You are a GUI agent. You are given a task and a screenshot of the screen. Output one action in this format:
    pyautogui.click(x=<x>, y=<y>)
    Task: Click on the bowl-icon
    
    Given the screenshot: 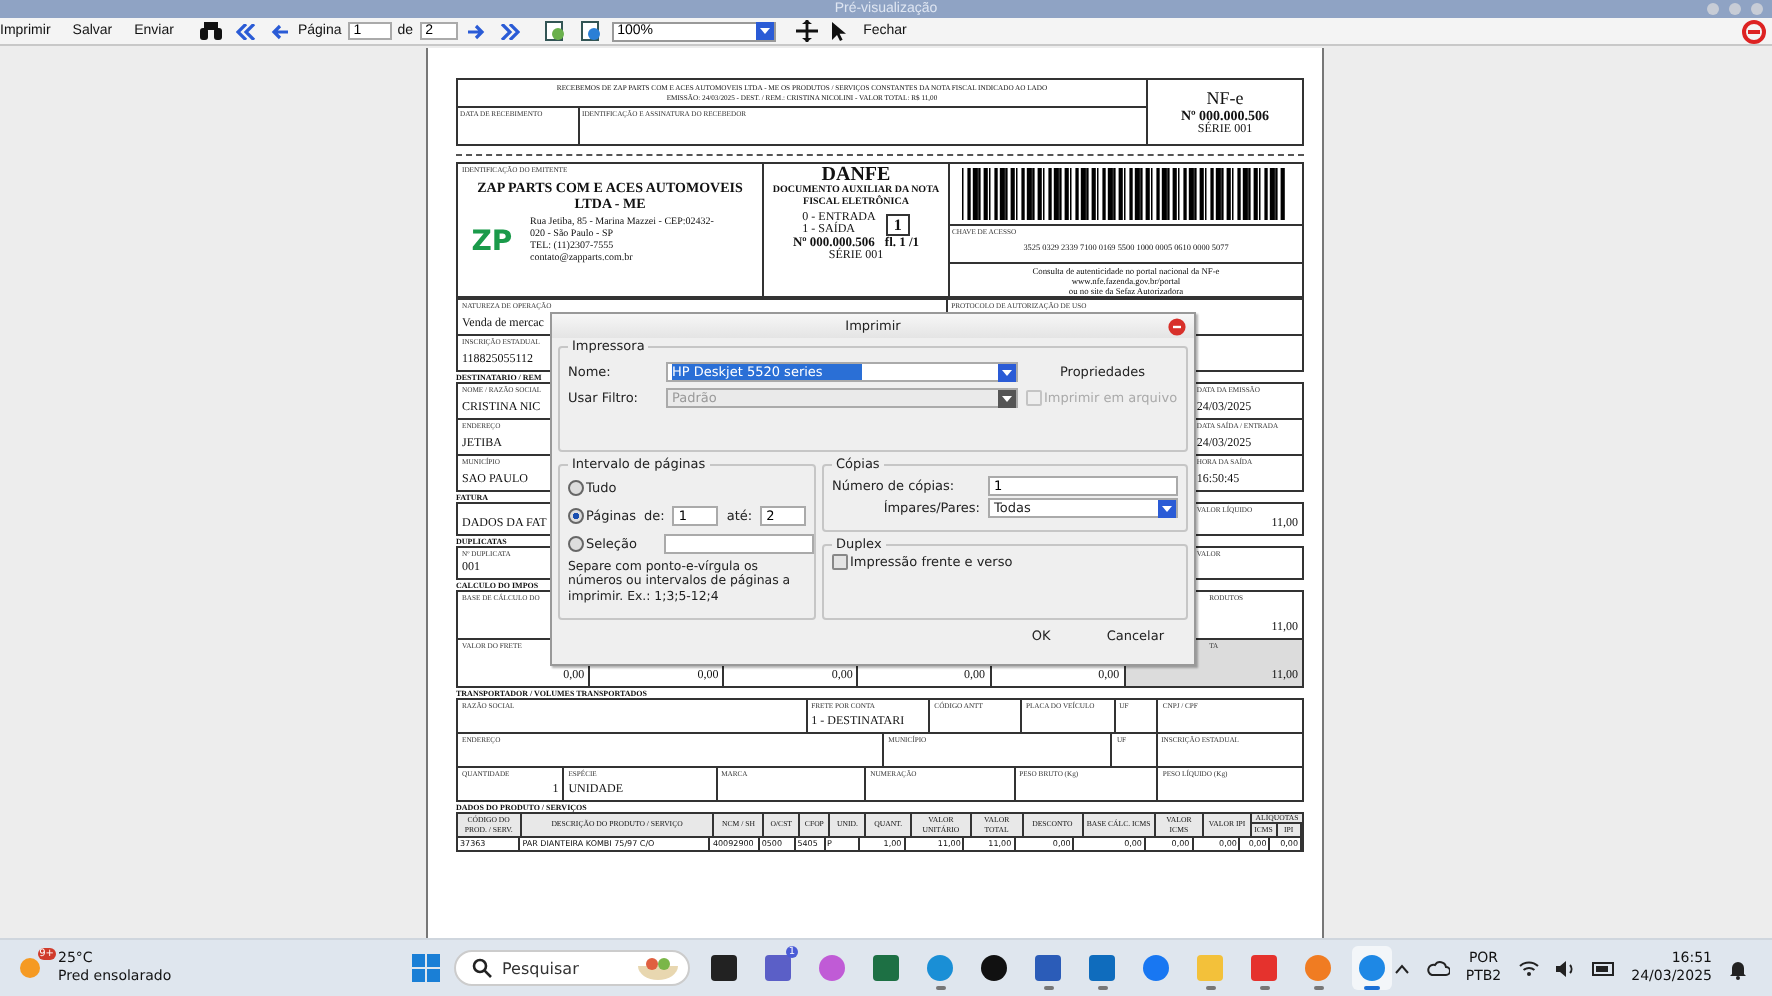 What is the action you would take?
    pyautogui.click(x=658, y=968)
    